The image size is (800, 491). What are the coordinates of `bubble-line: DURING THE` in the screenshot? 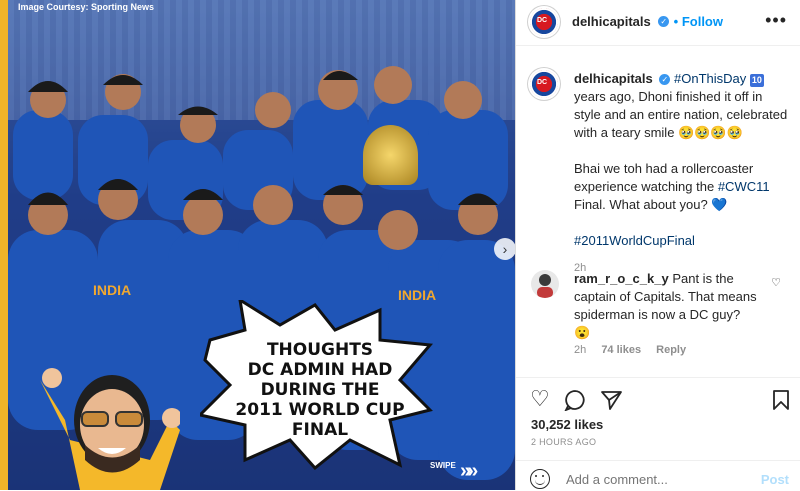 It's located at (320, 390).